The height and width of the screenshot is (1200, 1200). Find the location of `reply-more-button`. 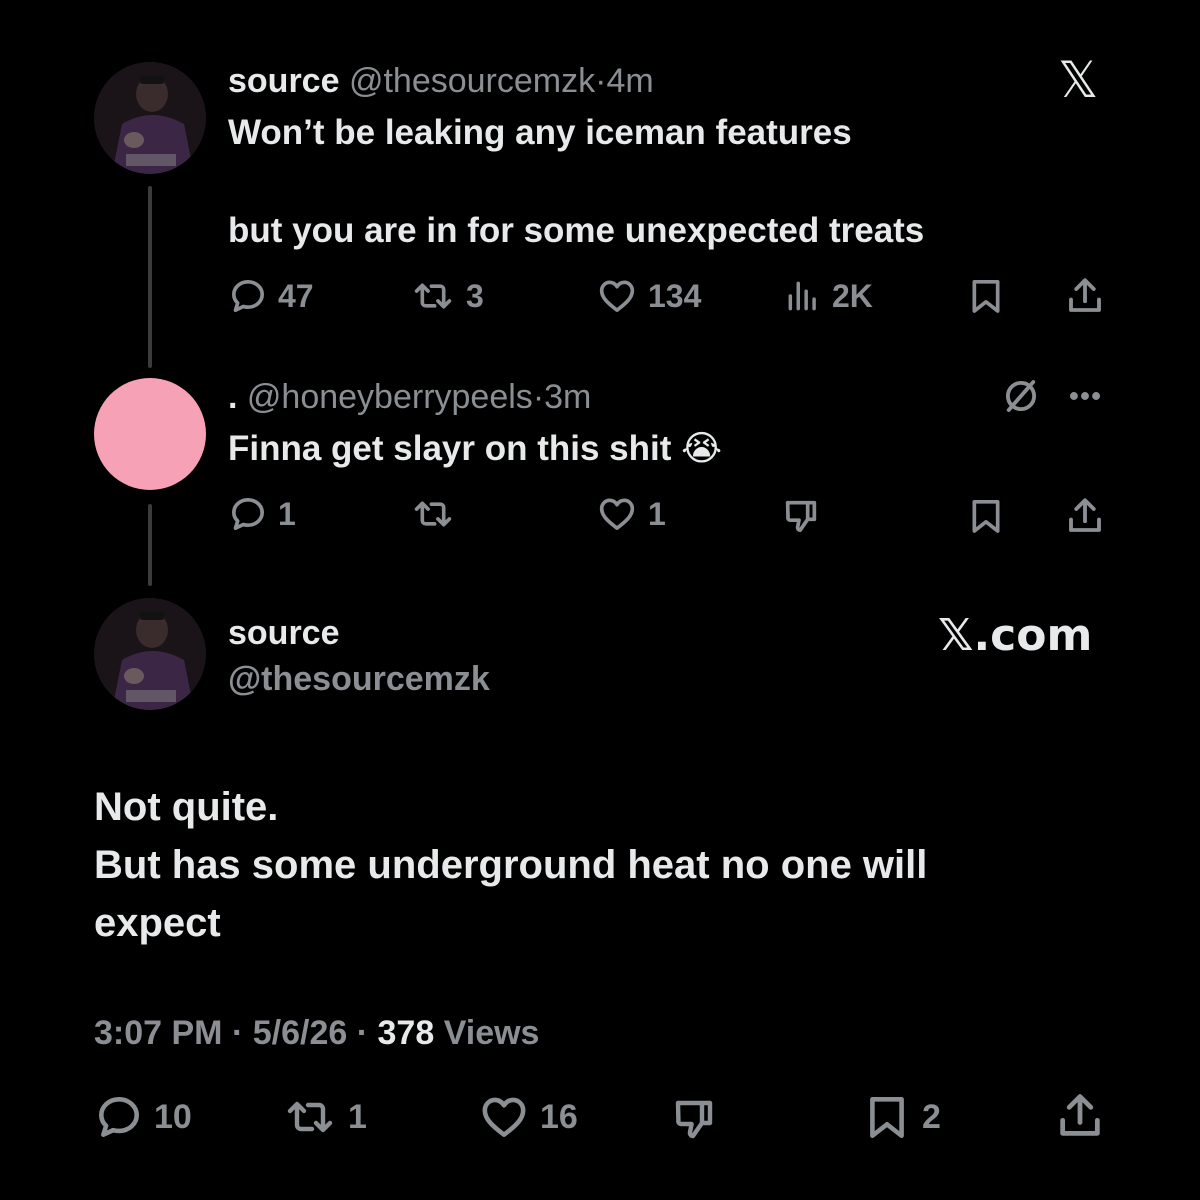

reply-more-button is located at coordinates (1085, 396).